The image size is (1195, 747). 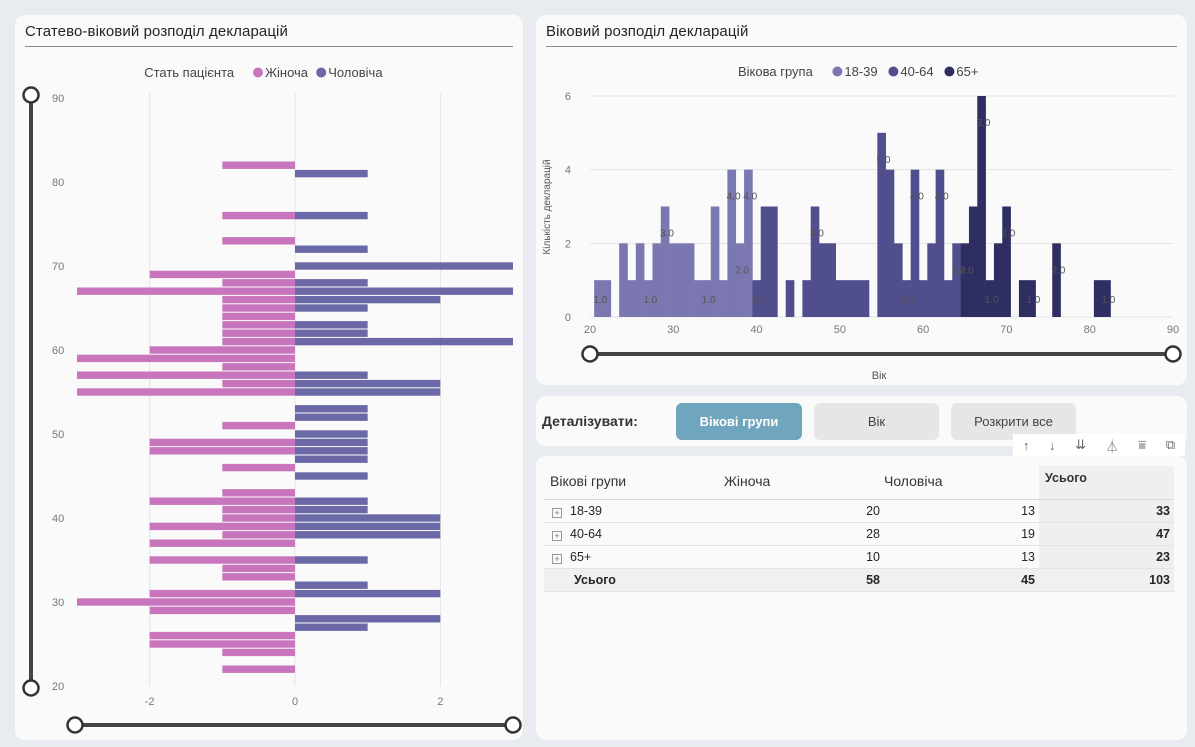 What do you see at coordinates (568, 97) in the screenshot?
I see `y-tick-label: 6` at bounding box center [568, 97].